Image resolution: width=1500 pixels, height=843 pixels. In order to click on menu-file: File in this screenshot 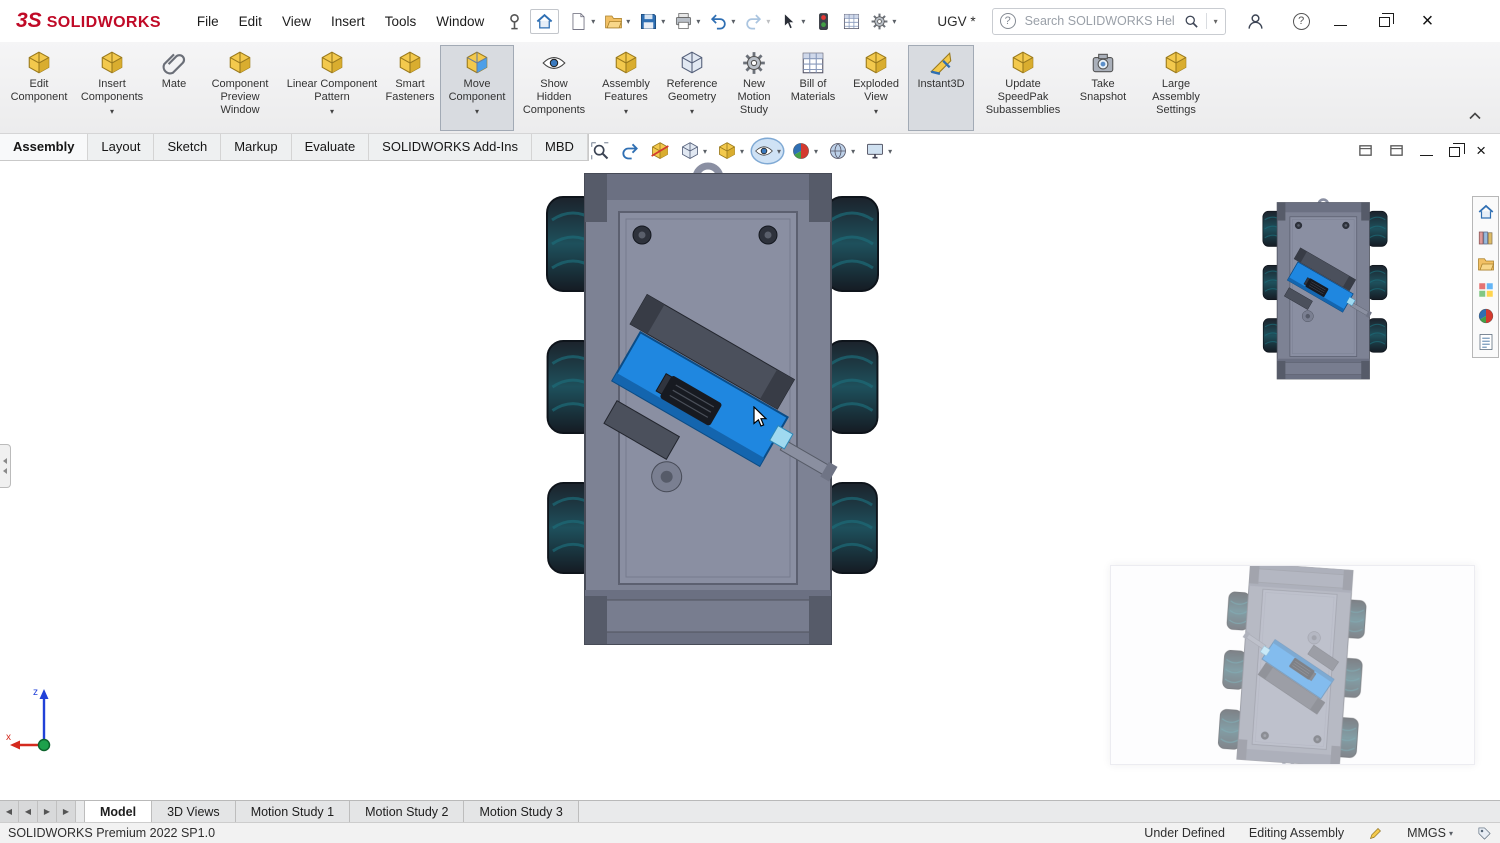, I will do `click(208, 21)`.